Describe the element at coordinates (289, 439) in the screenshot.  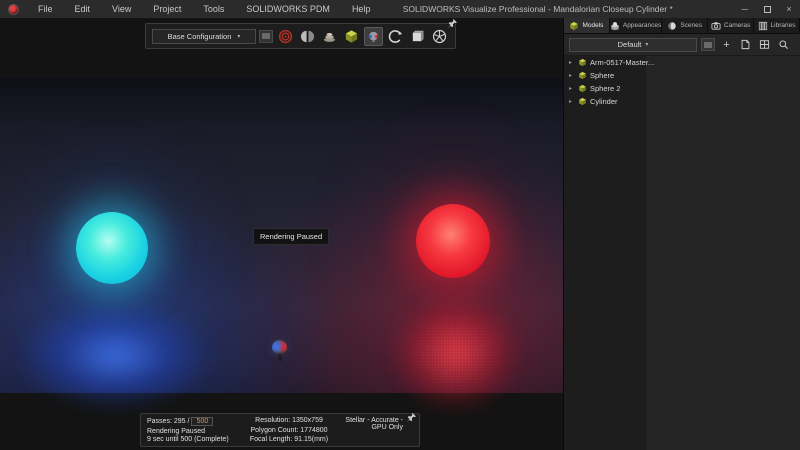
I see `focal-length-label: Focal Length: 91.15(mm)` at that location.